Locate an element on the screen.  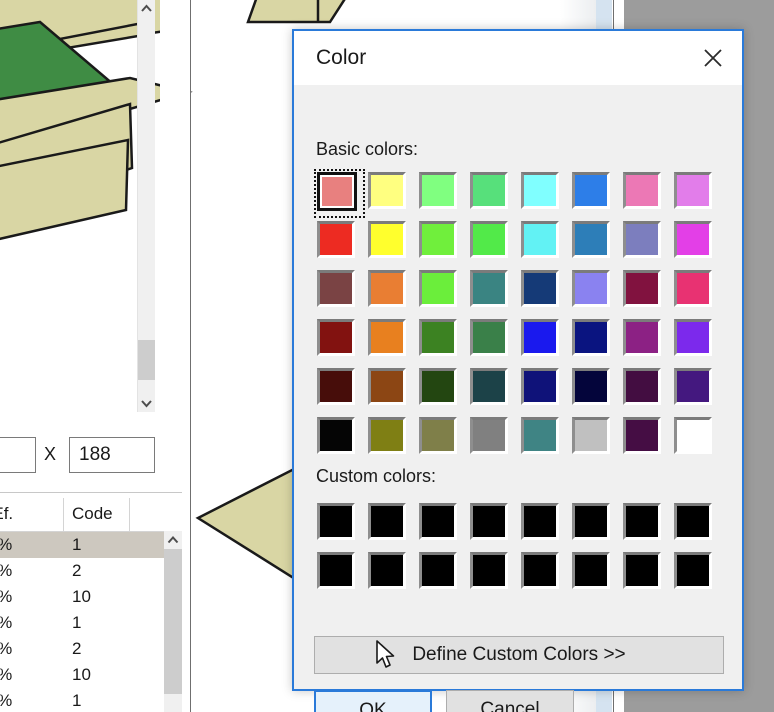
table-row: 5.12% 10 is located at coordinates (82, 597).